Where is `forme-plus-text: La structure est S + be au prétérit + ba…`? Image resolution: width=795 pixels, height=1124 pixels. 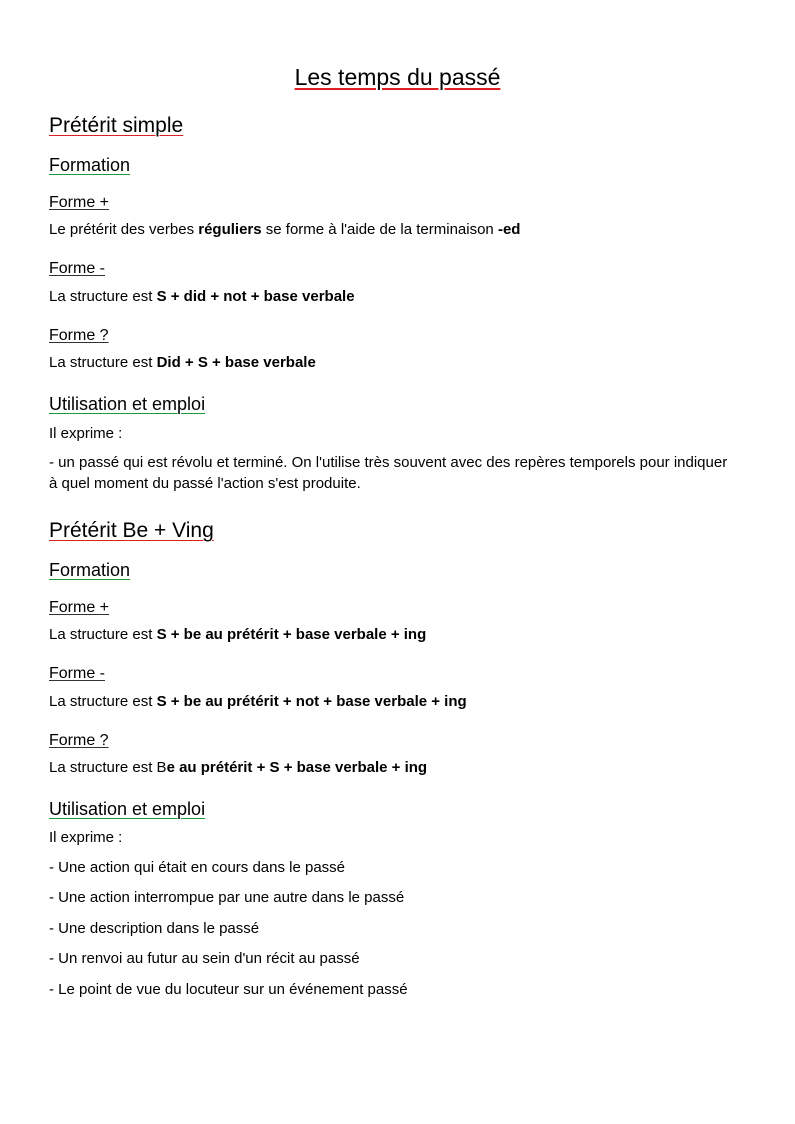 forme-plus-text: La structure est S + be au prétérit + ba… is located at coordinates (238, 634).